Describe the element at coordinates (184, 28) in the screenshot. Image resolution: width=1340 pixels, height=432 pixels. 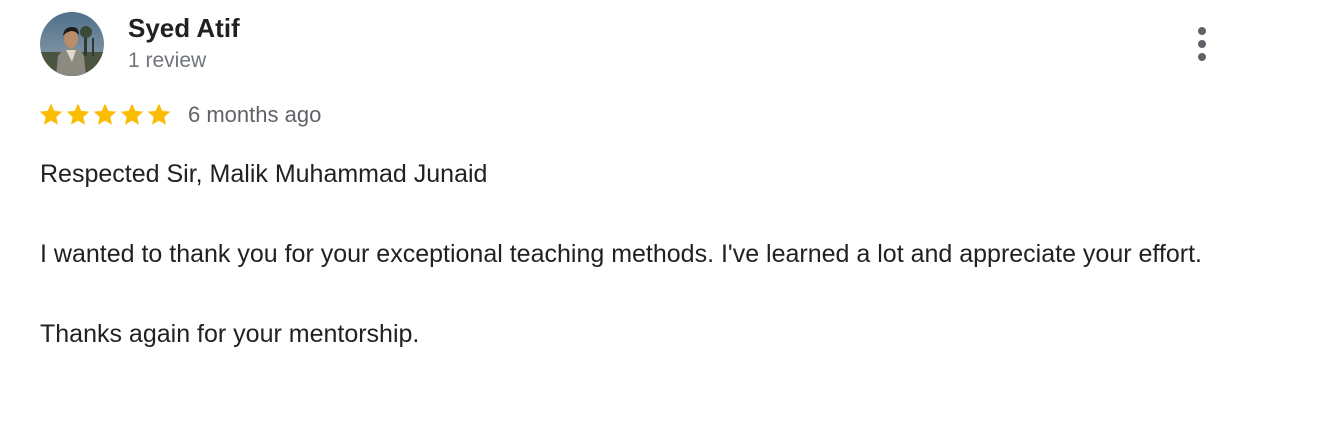
I see `reviewer-name: Syed Atif` at that location.